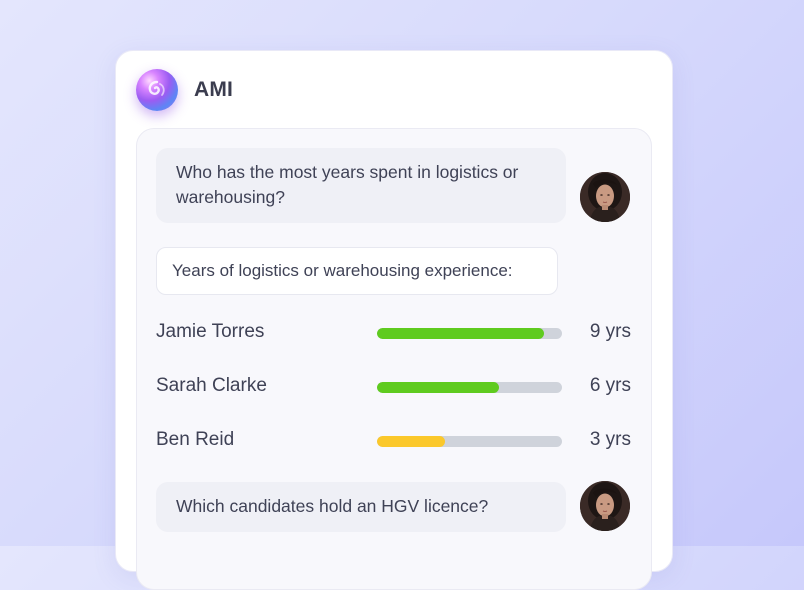 The width and height of the screenshot is (804, 590). I want to click on chat-header: AMI, so click(184, 90).